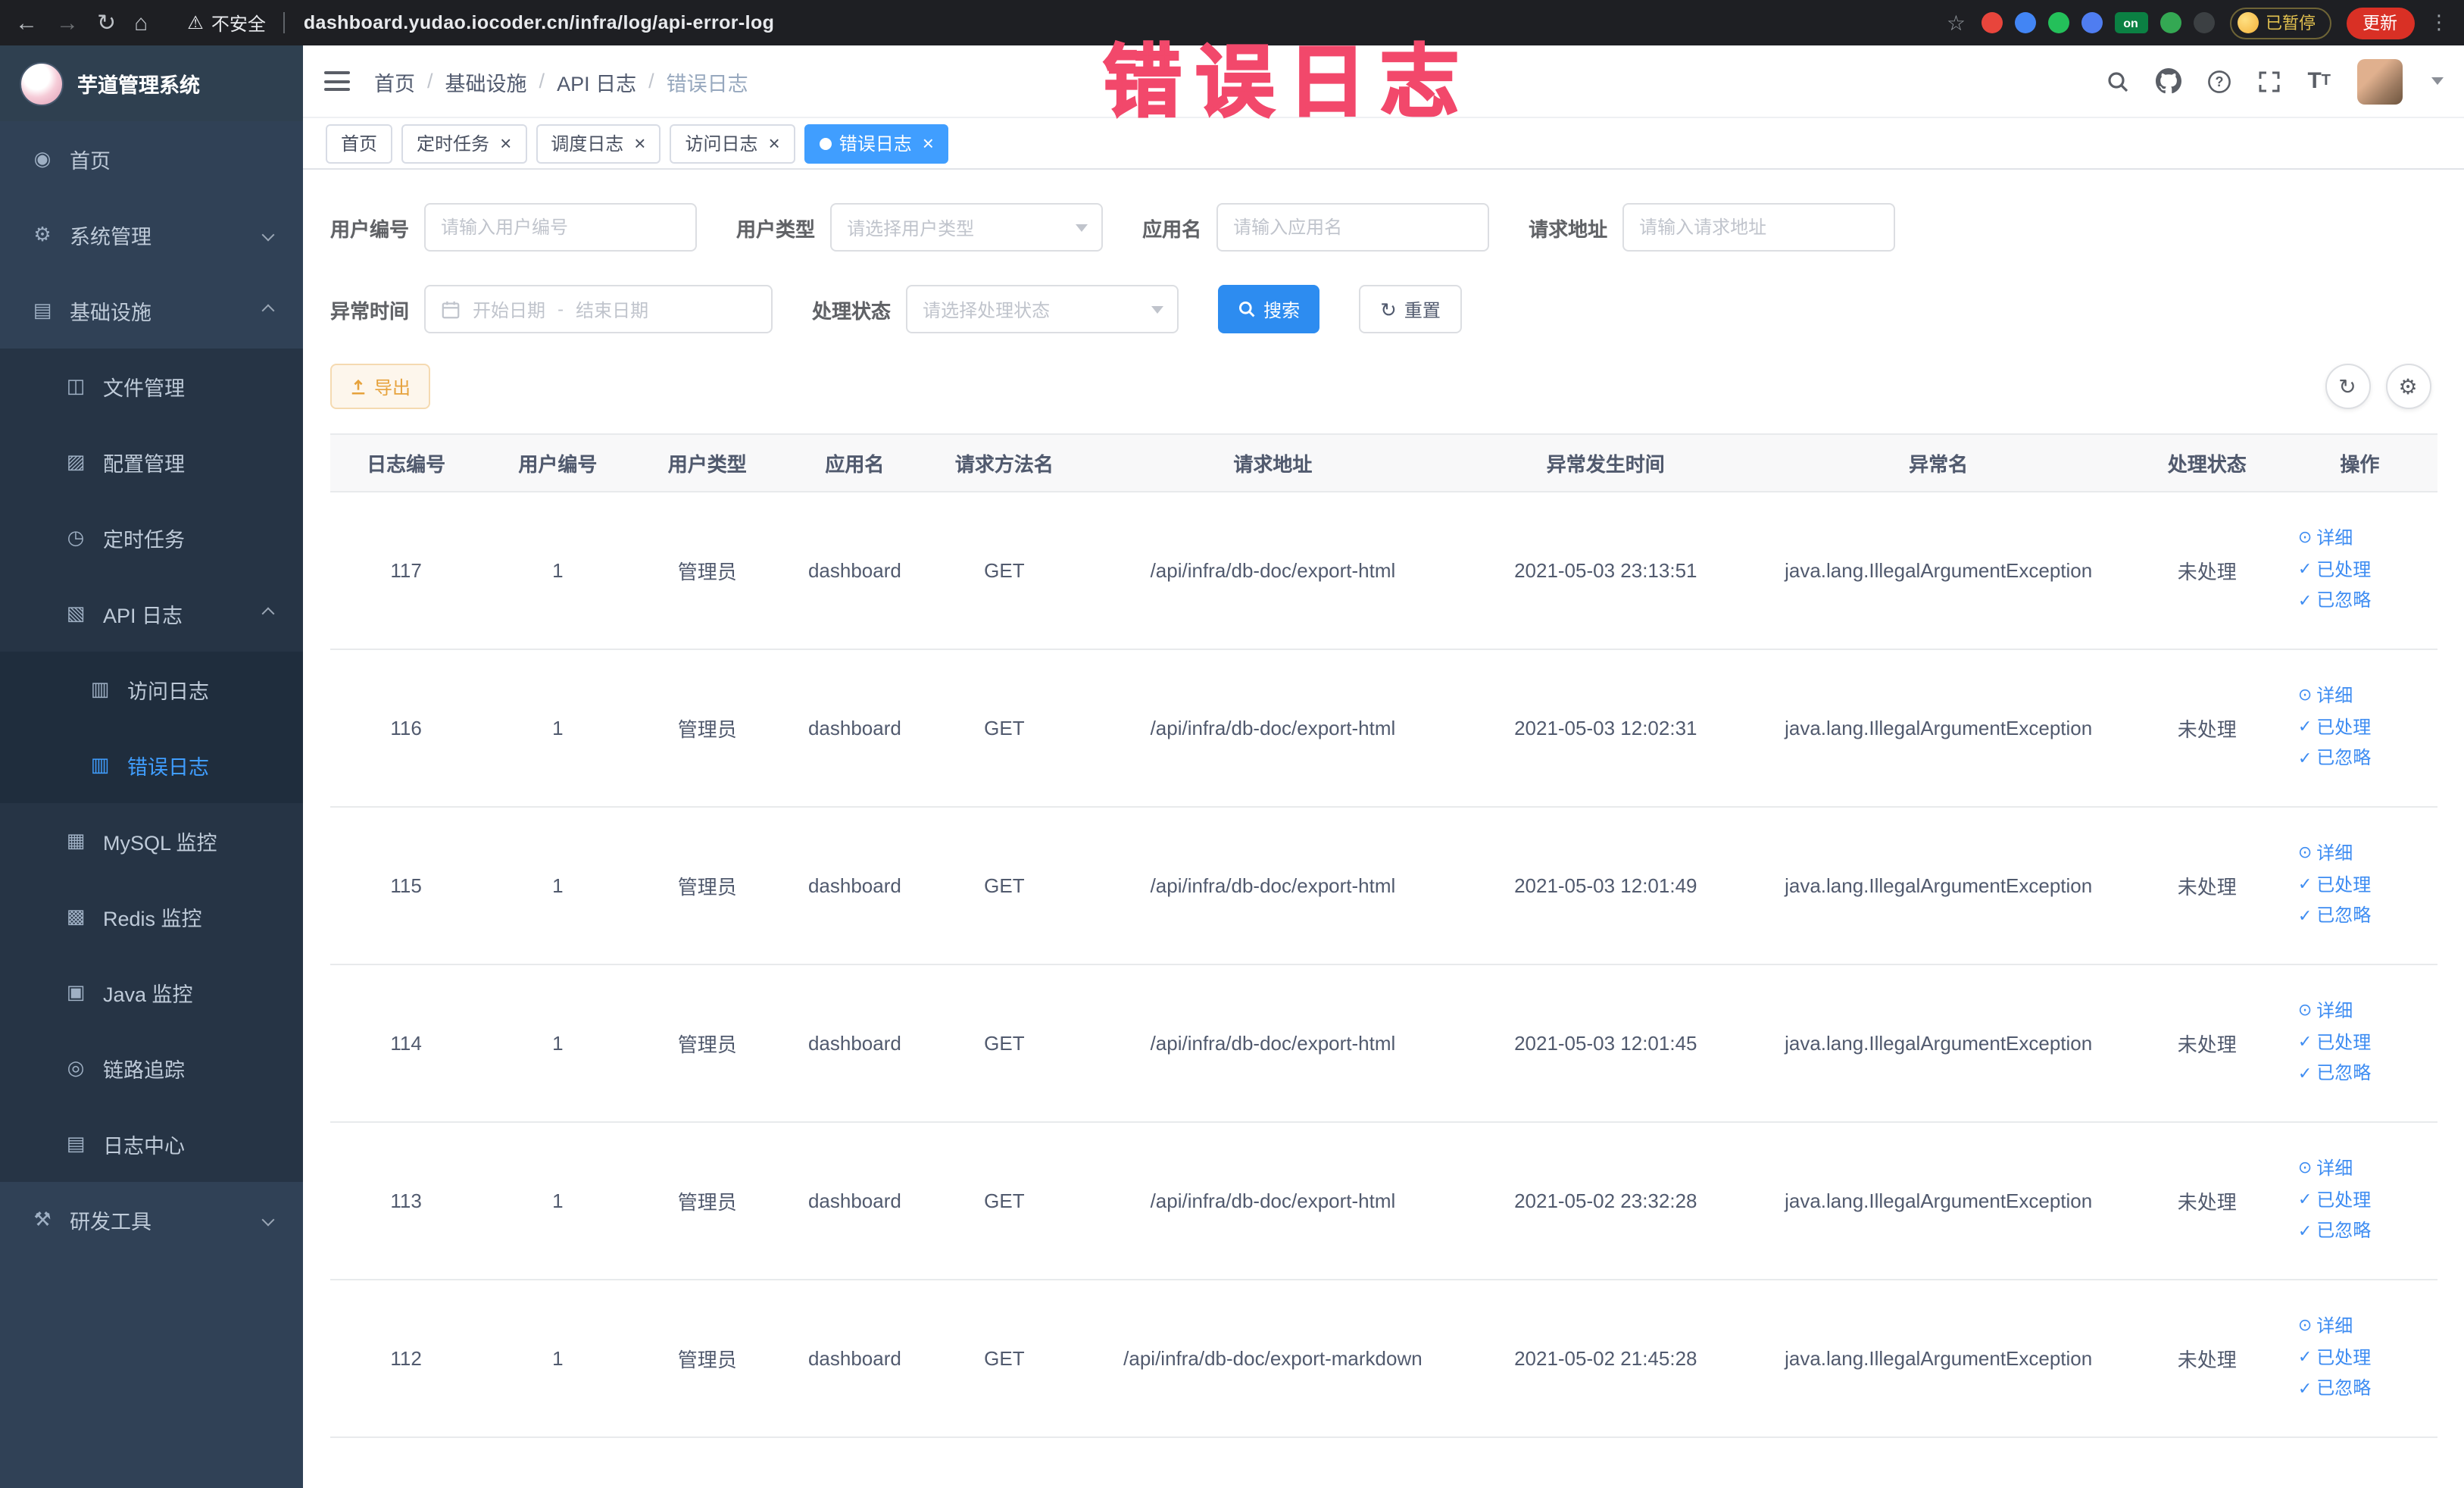 The image size is (2464, 1488). Describe the element at coordinates (598, 143) in the screenshot. I see `tab-job-log: 调度日志 ×` at that location.